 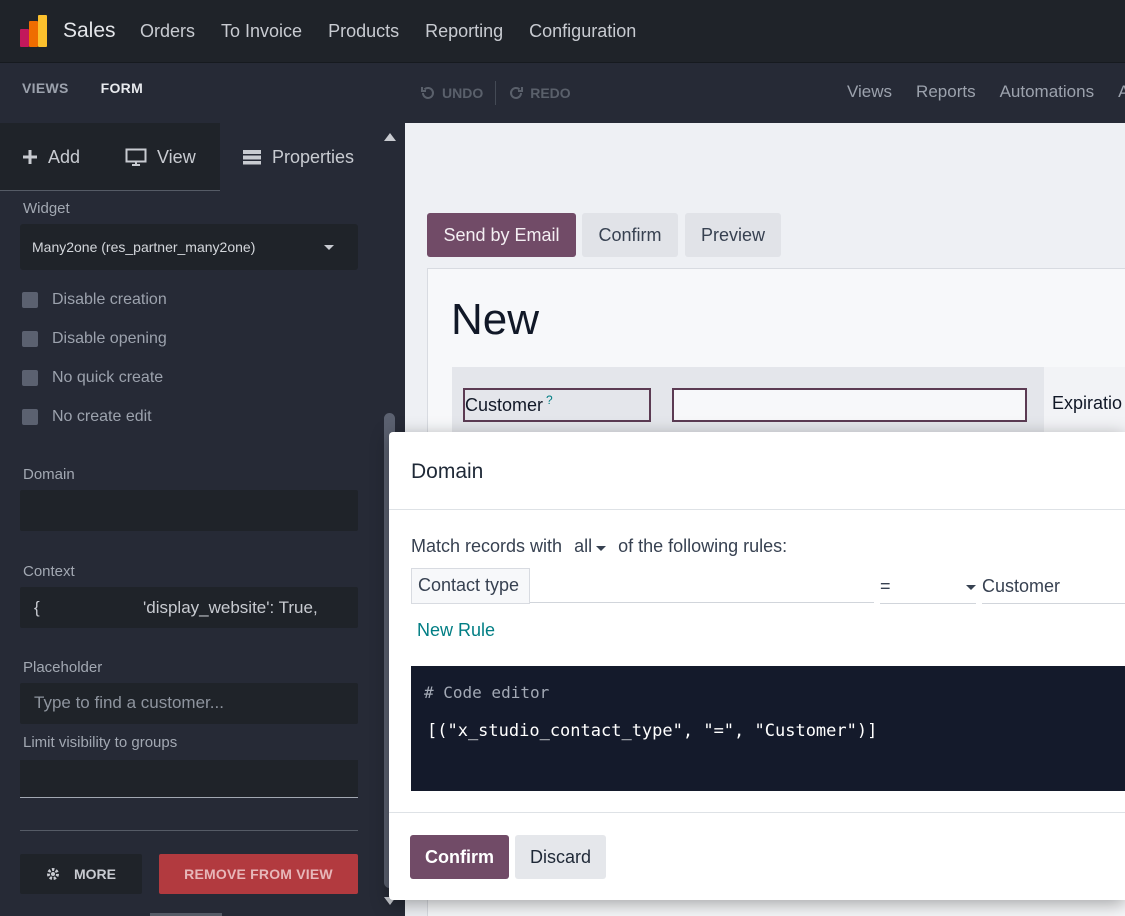 What do you see at coordinates (464, 31) in the screenshot?
I see `menu-reporting: Reporting` at bounding box center [464, 31].